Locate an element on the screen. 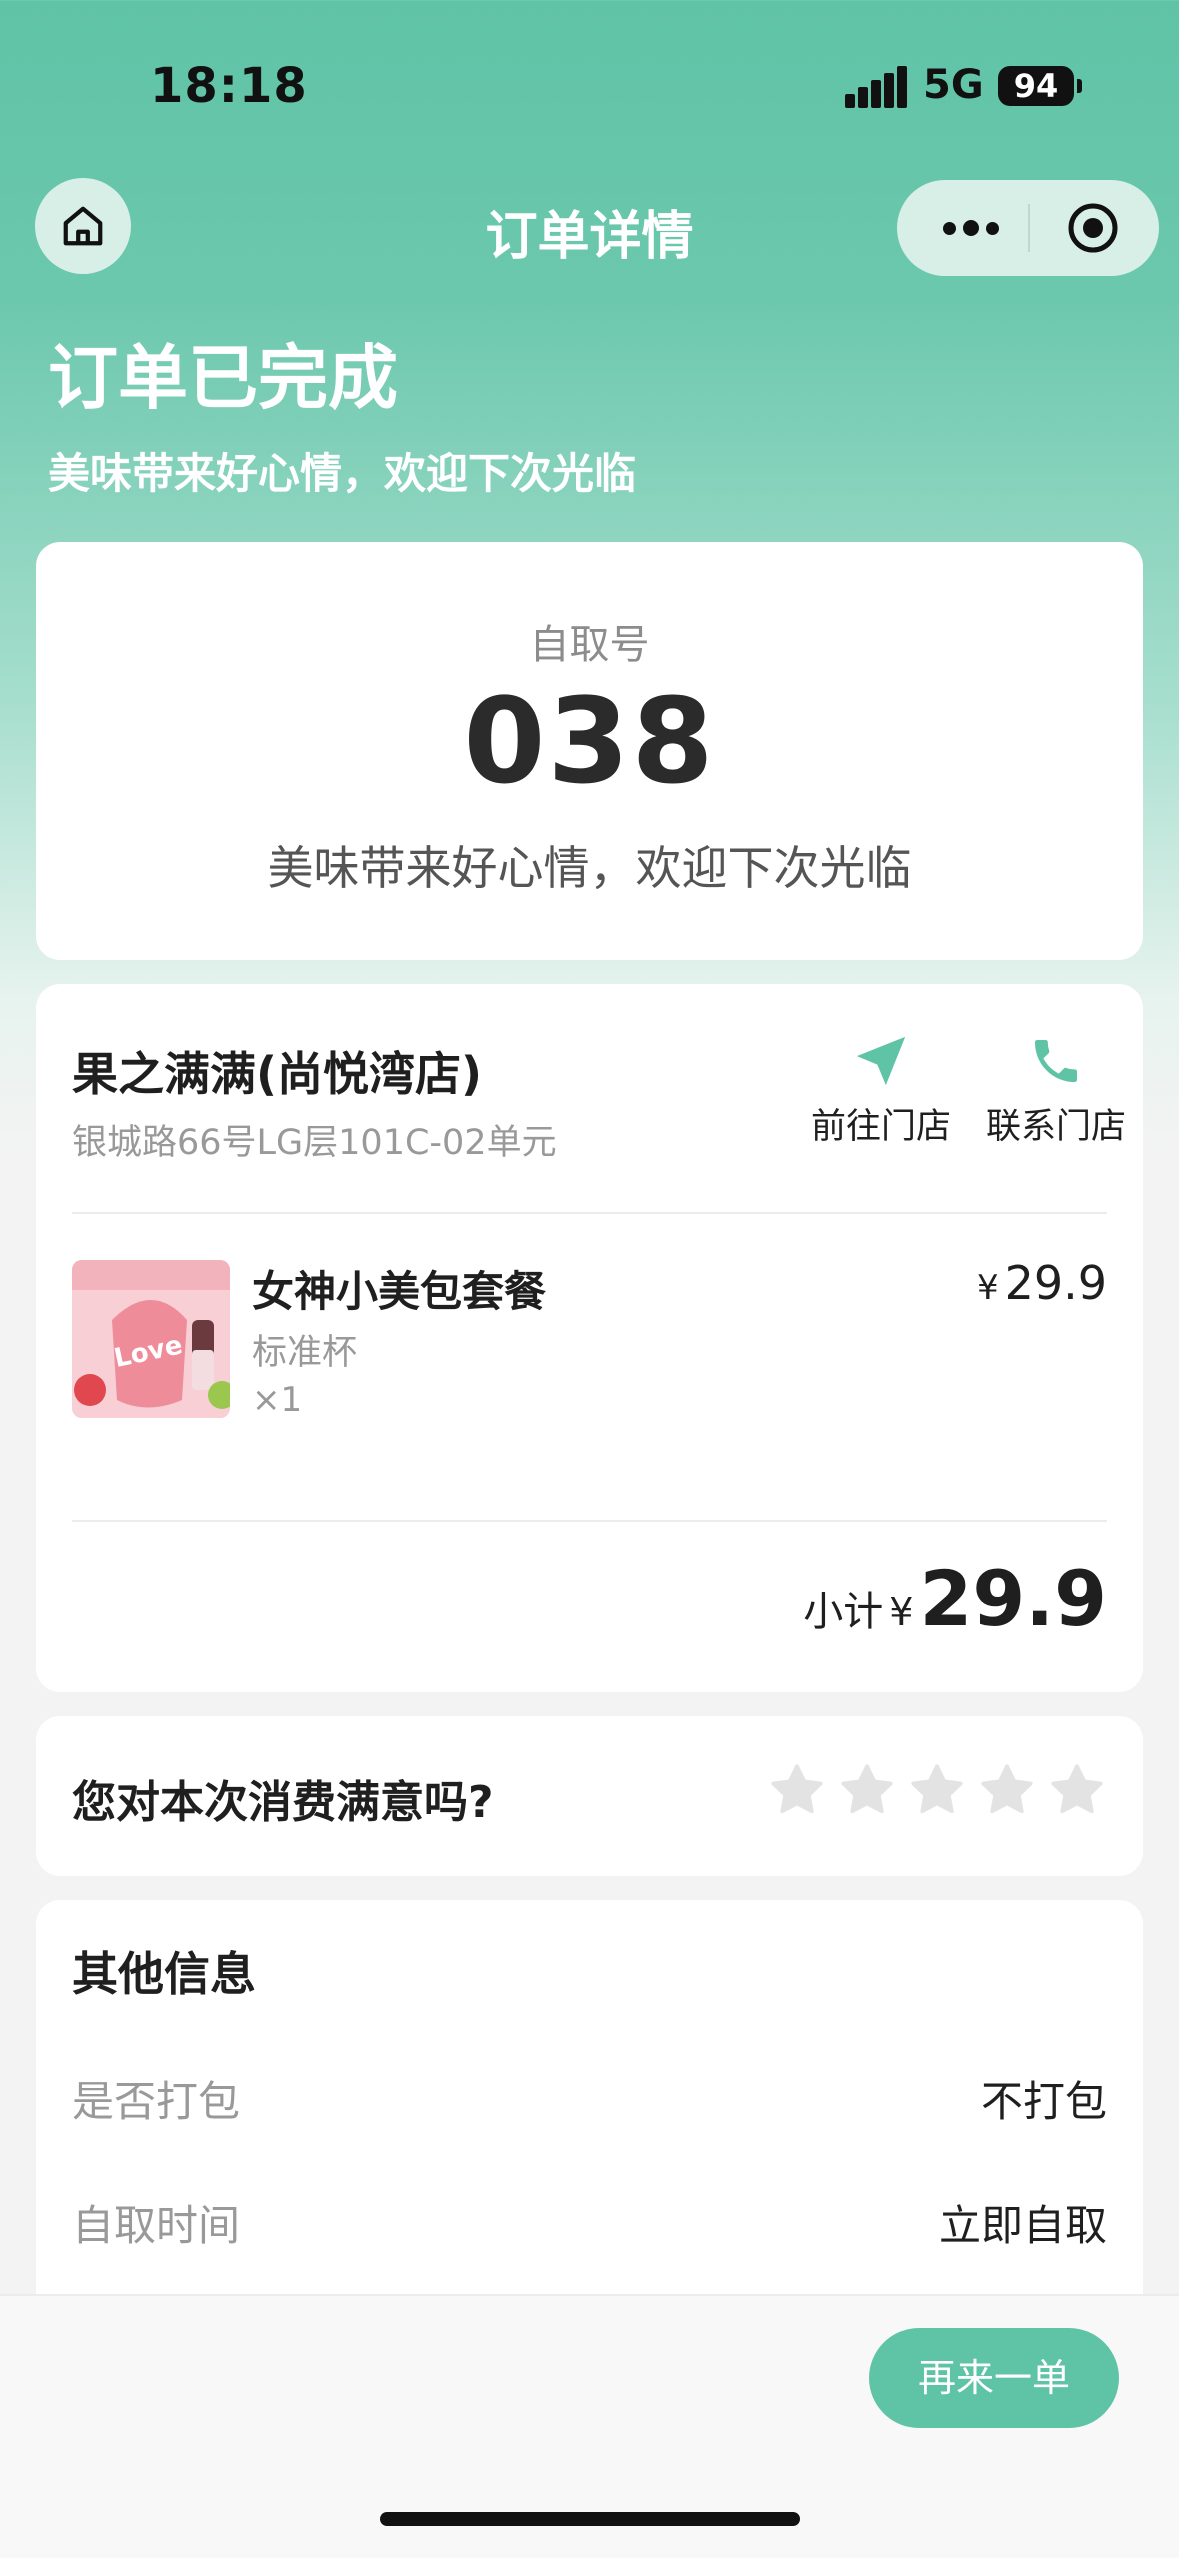 This screenshot has width=1179, height=2558. star-rating is located at coordinates (937, 1790).